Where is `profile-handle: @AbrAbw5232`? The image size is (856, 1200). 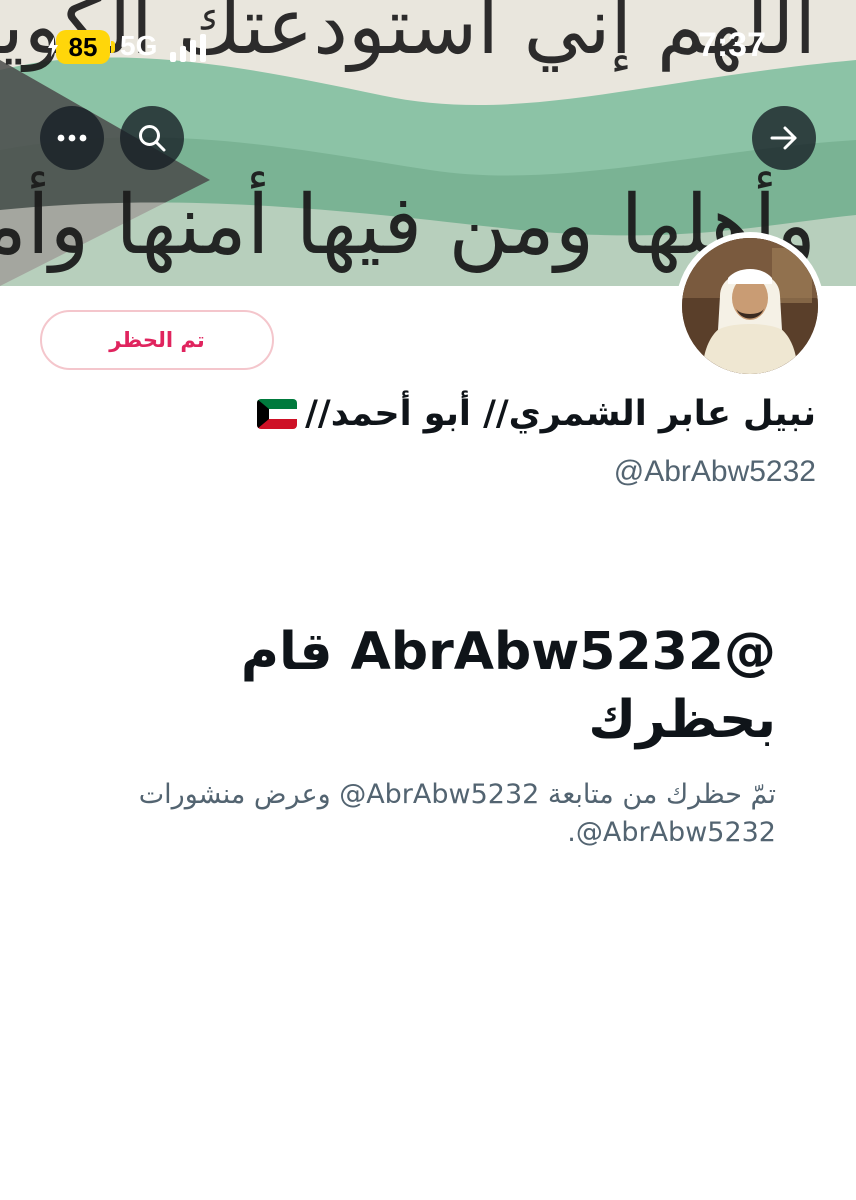 profile-handle: @AbrAbw5232 is located at coordinates (714, 471).